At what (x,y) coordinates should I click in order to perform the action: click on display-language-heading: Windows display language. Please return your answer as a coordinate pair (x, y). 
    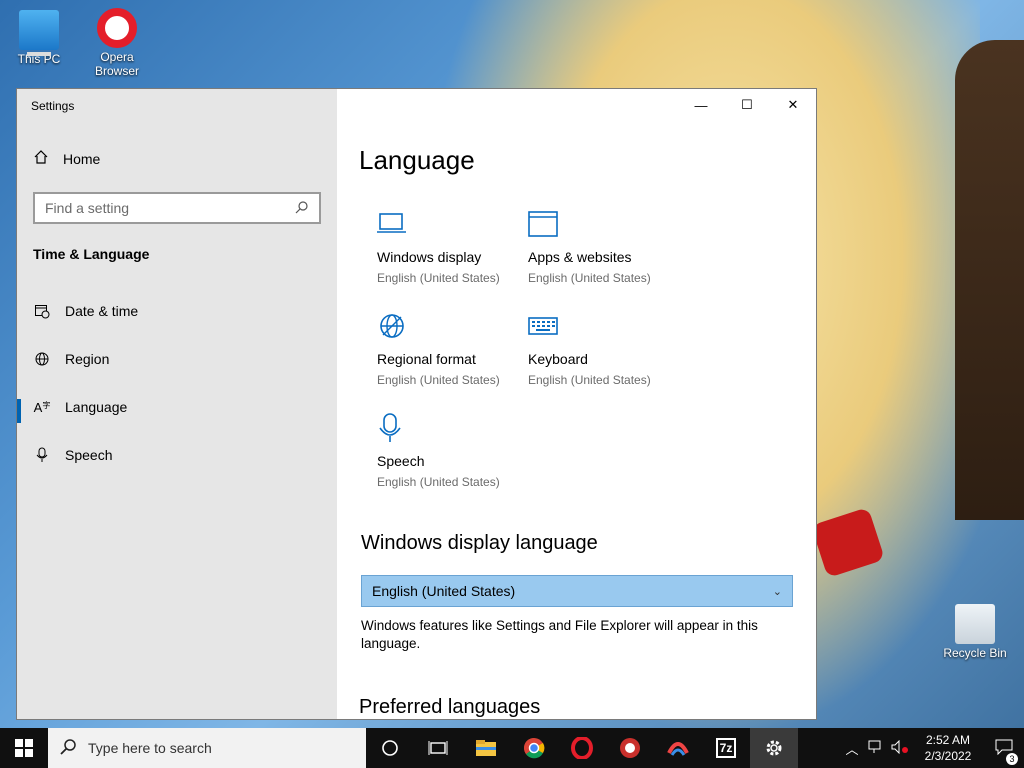
    Looking at the image, I should click on (479, 543).